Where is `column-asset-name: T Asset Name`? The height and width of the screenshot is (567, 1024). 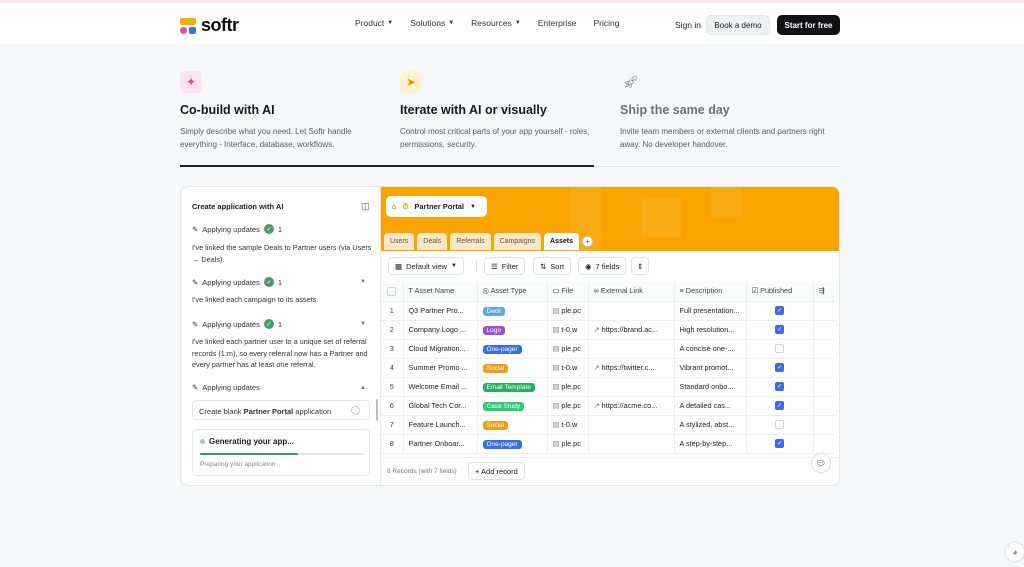
column-asset-name: T Asset Name is located at coordinates (440, 291).